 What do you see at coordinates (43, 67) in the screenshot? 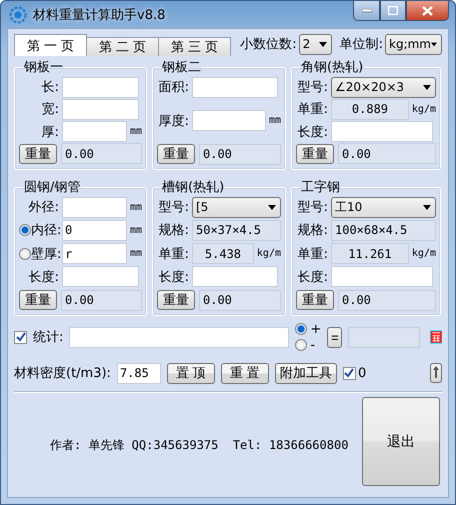
I see `group-title: 钢板一` at bounding box center [43, 67].